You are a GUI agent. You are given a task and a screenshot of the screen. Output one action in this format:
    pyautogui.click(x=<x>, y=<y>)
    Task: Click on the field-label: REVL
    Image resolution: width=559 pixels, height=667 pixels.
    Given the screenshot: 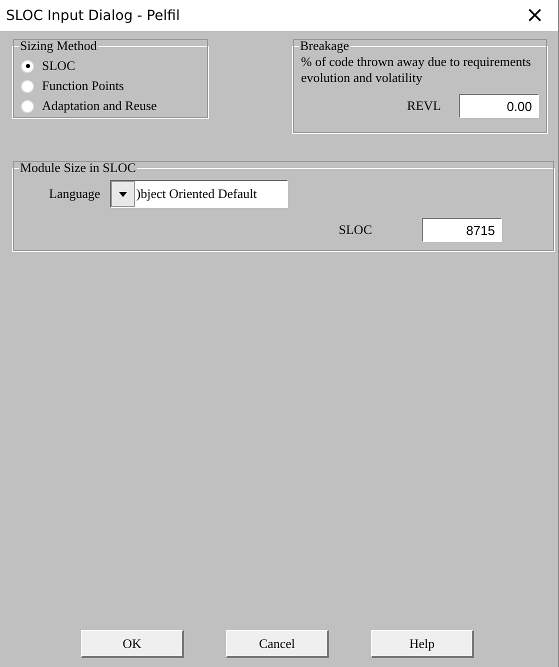 What is the action you would take?
    pyautogui.click(x=424, y=106)
    